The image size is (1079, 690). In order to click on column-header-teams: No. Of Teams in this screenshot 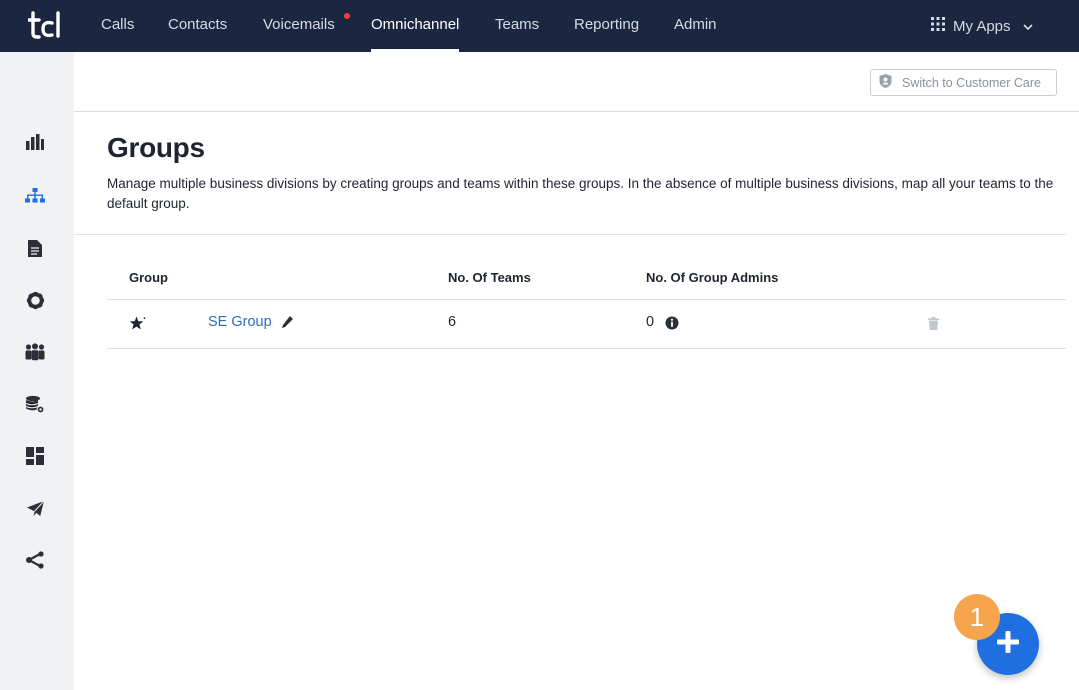, I will do `click(489, 277)`.